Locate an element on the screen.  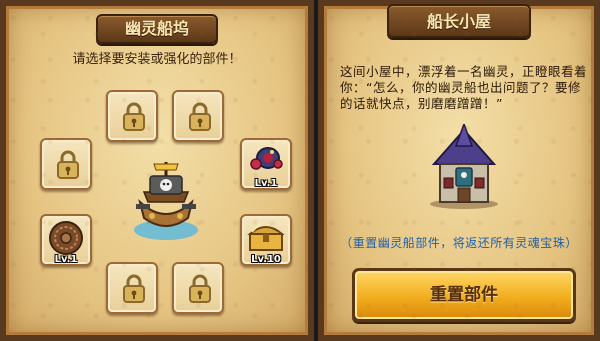
slot-level: Lv.10 is located at coordinates (266, 259).